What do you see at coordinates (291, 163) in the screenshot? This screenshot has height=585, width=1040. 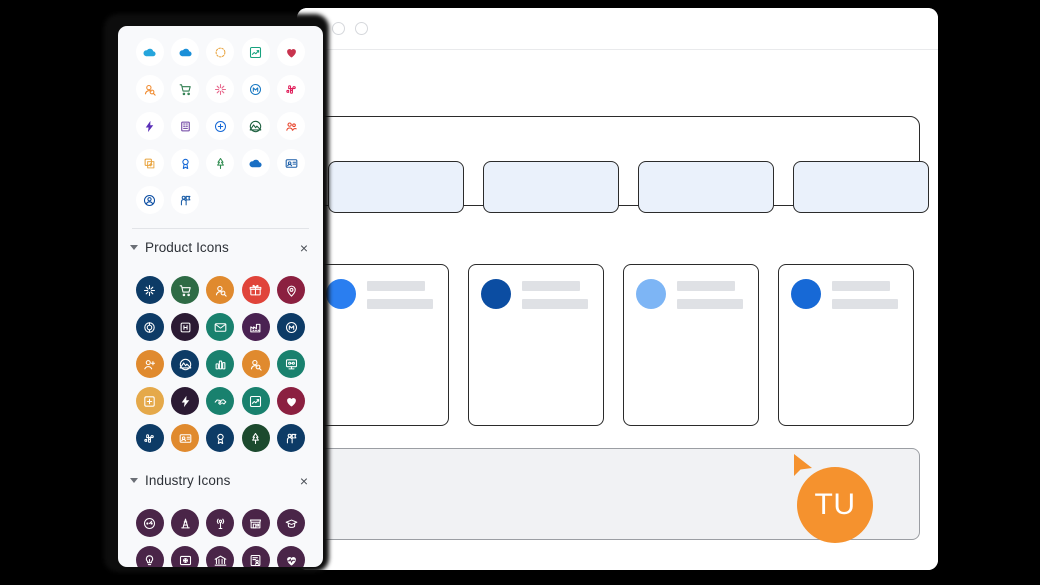 I see `contact-card-icon` at bounding box center [291, 163].